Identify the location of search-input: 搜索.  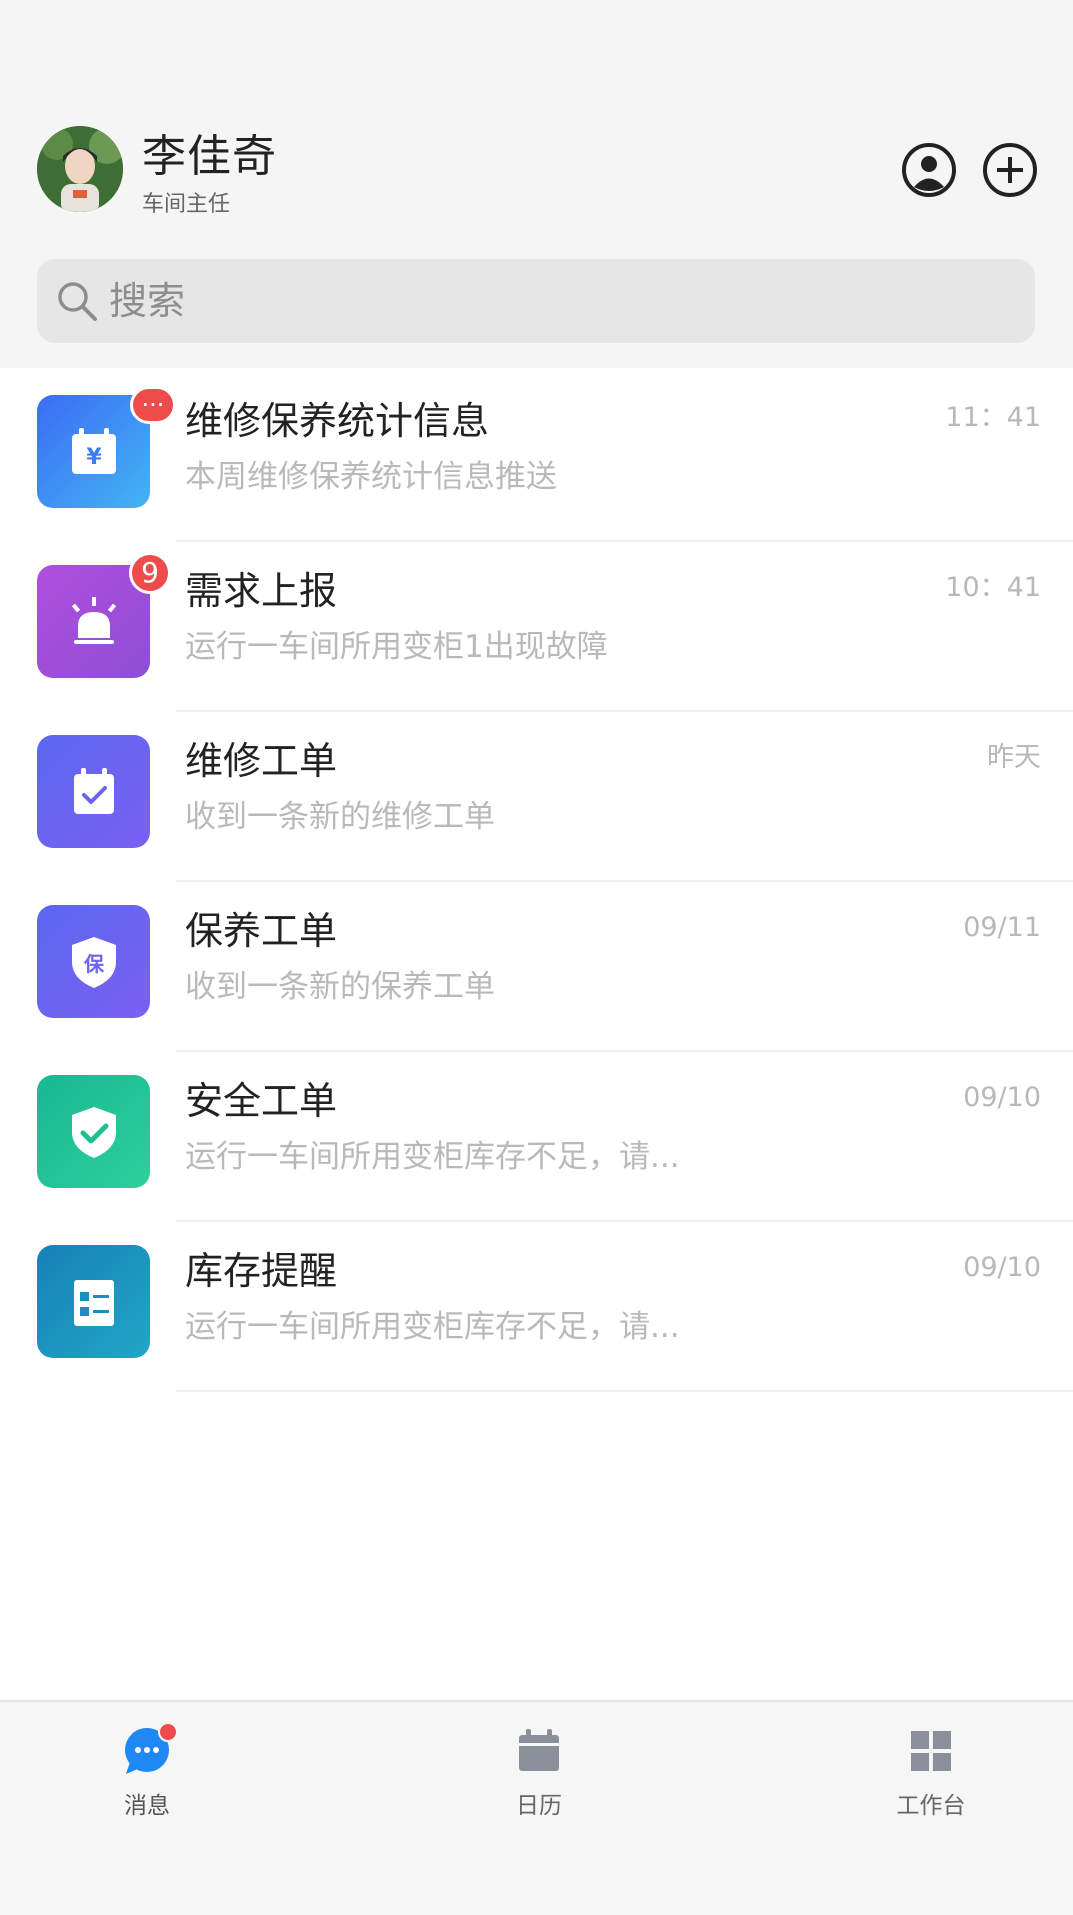
(536, 301).